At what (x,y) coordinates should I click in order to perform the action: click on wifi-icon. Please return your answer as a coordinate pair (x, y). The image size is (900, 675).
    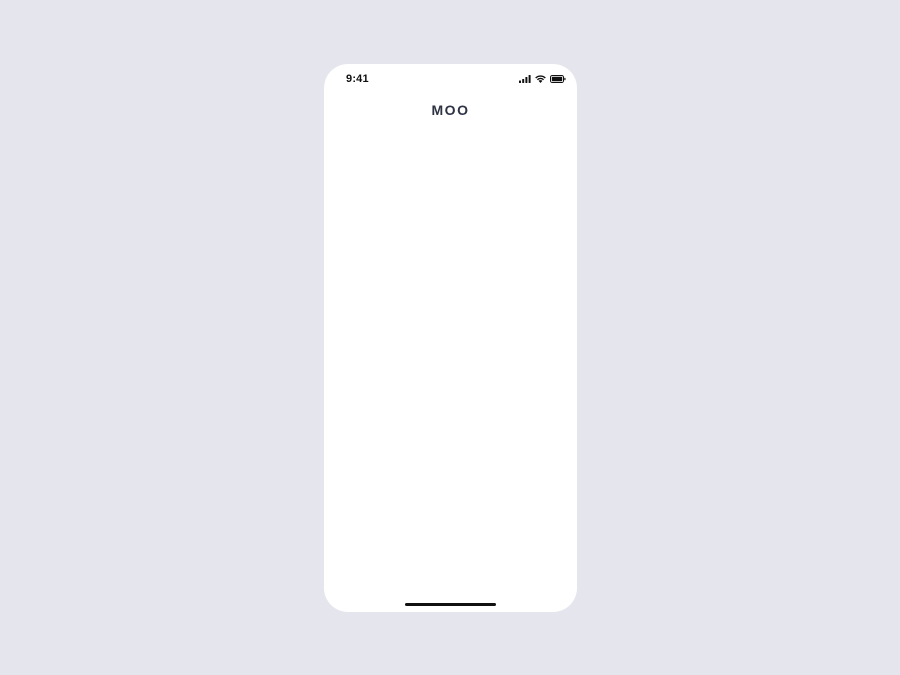
    Looking at the image, I should click on (540, 79).